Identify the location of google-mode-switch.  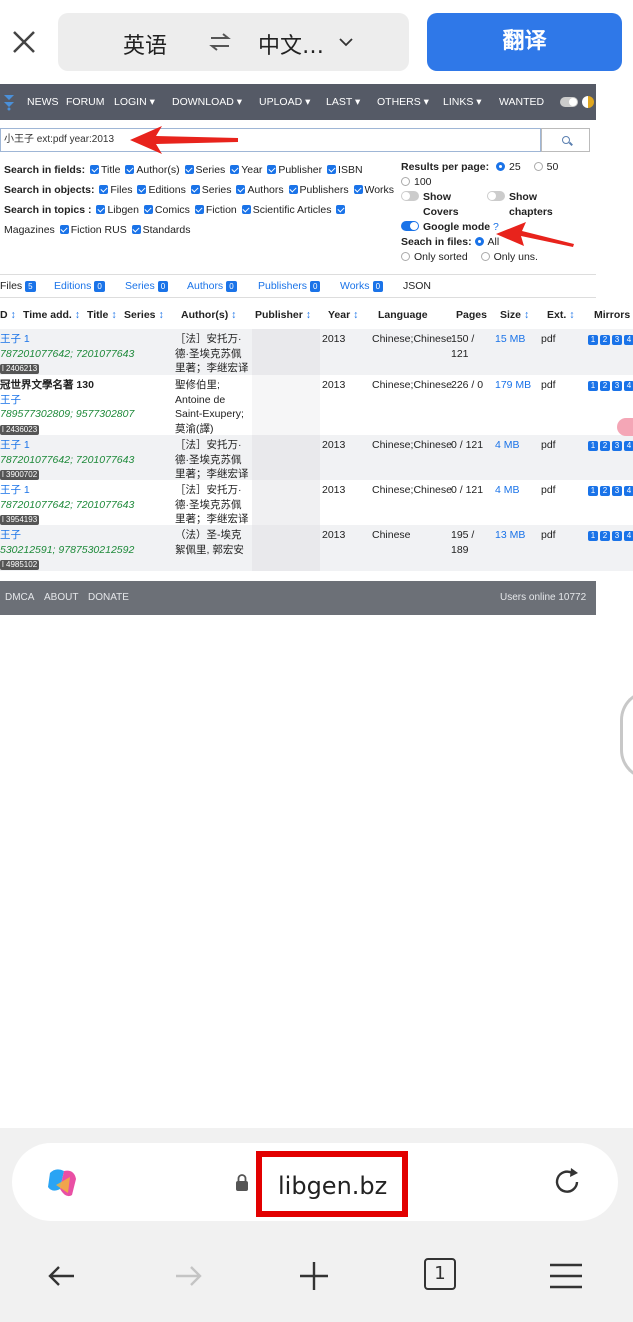
(410, 226).